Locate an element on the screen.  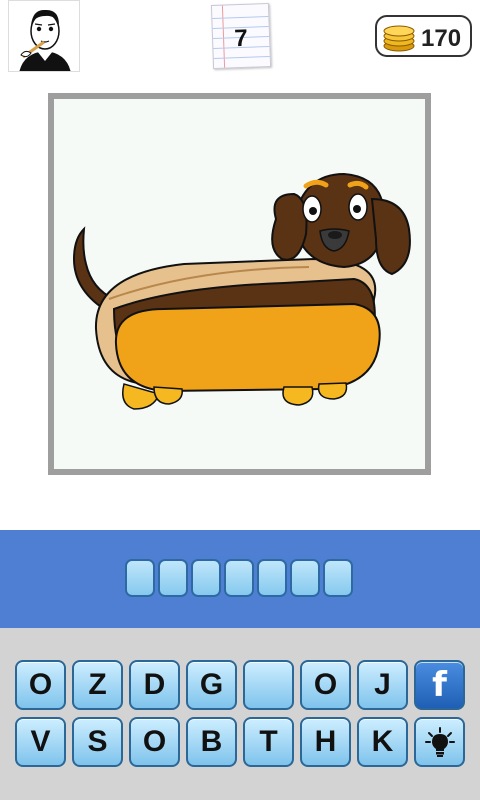
player-avatar-image is located at coordinates (45, 40).